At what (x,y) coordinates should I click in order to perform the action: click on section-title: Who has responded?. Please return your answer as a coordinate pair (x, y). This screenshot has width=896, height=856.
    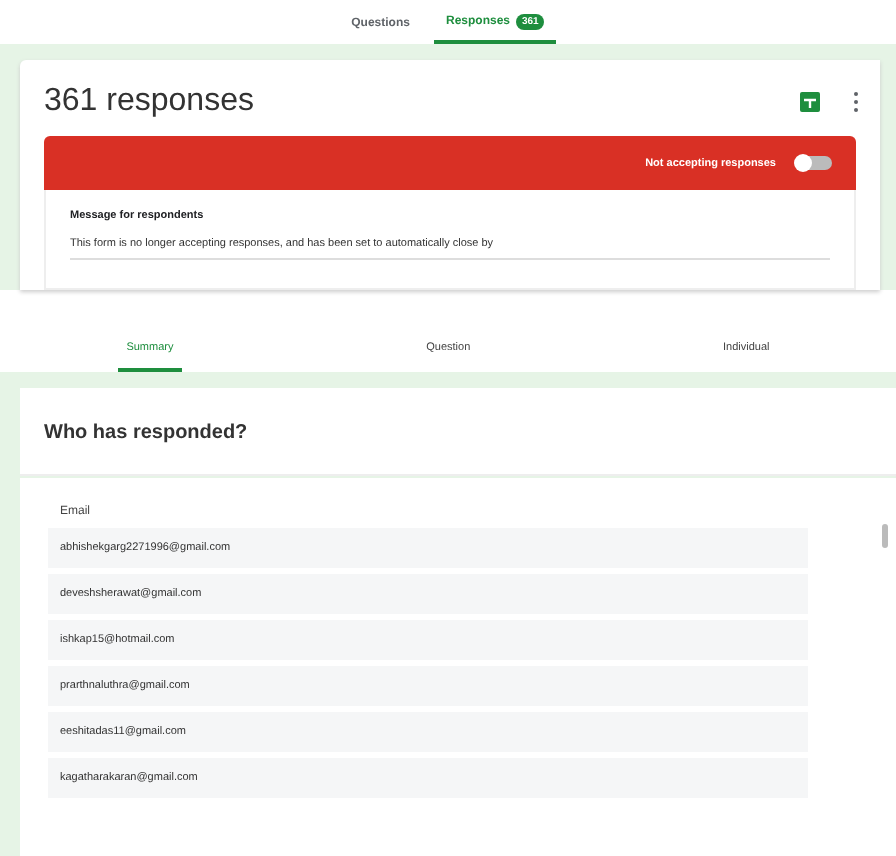
    Looking at the image, I should click on (146, 433).